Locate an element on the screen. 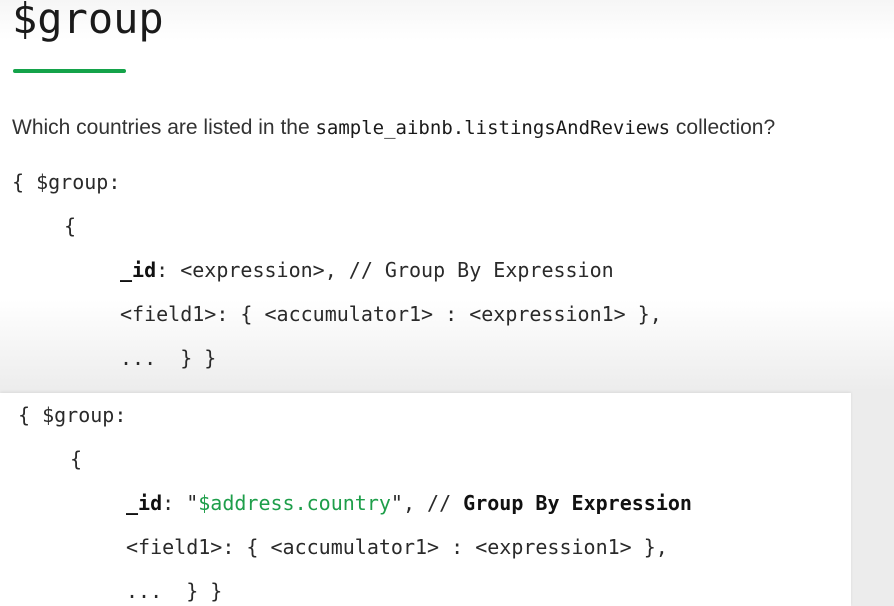 The height and width of the screenshot is (606, 894). code-line-2: { is located at coordinates (70, 226).